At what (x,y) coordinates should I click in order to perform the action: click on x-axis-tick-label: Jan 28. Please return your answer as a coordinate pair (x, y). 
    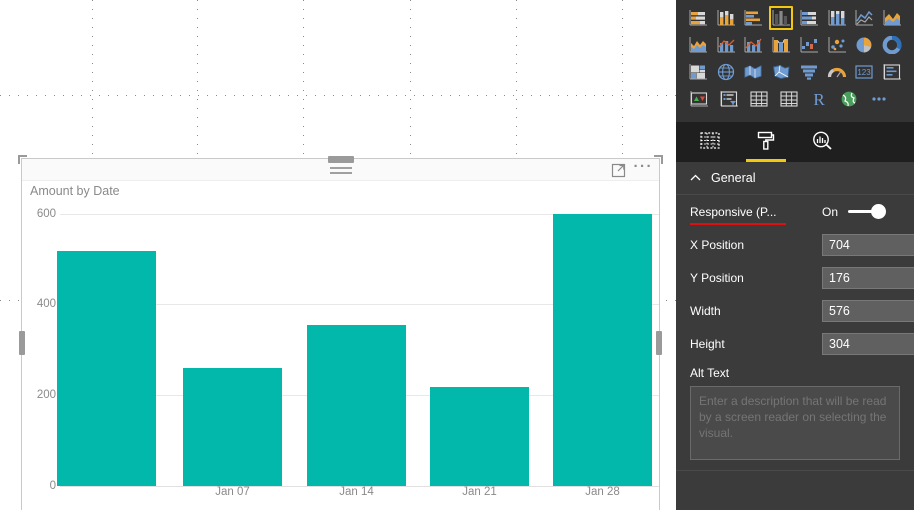
    Looking at the image, I should click on (602, 492).